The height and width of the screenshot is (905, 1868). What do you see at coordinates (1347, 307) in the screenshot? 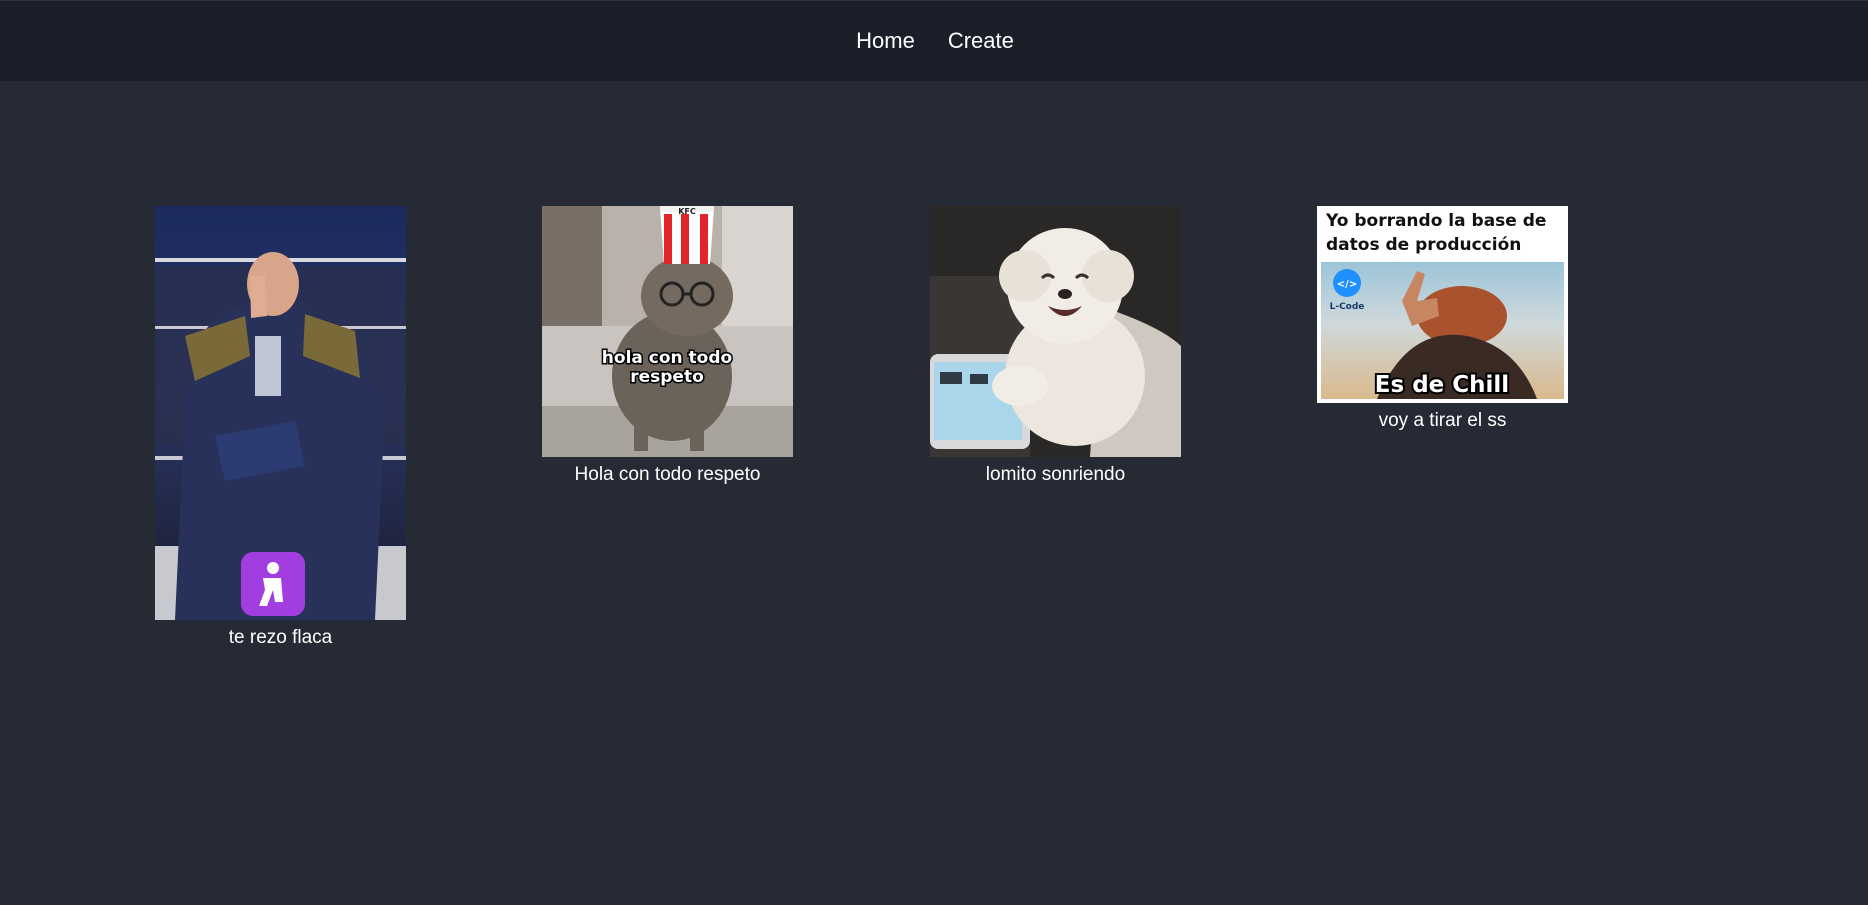
I see `svg-text: L-Code` at bounding box center [1347, 307].